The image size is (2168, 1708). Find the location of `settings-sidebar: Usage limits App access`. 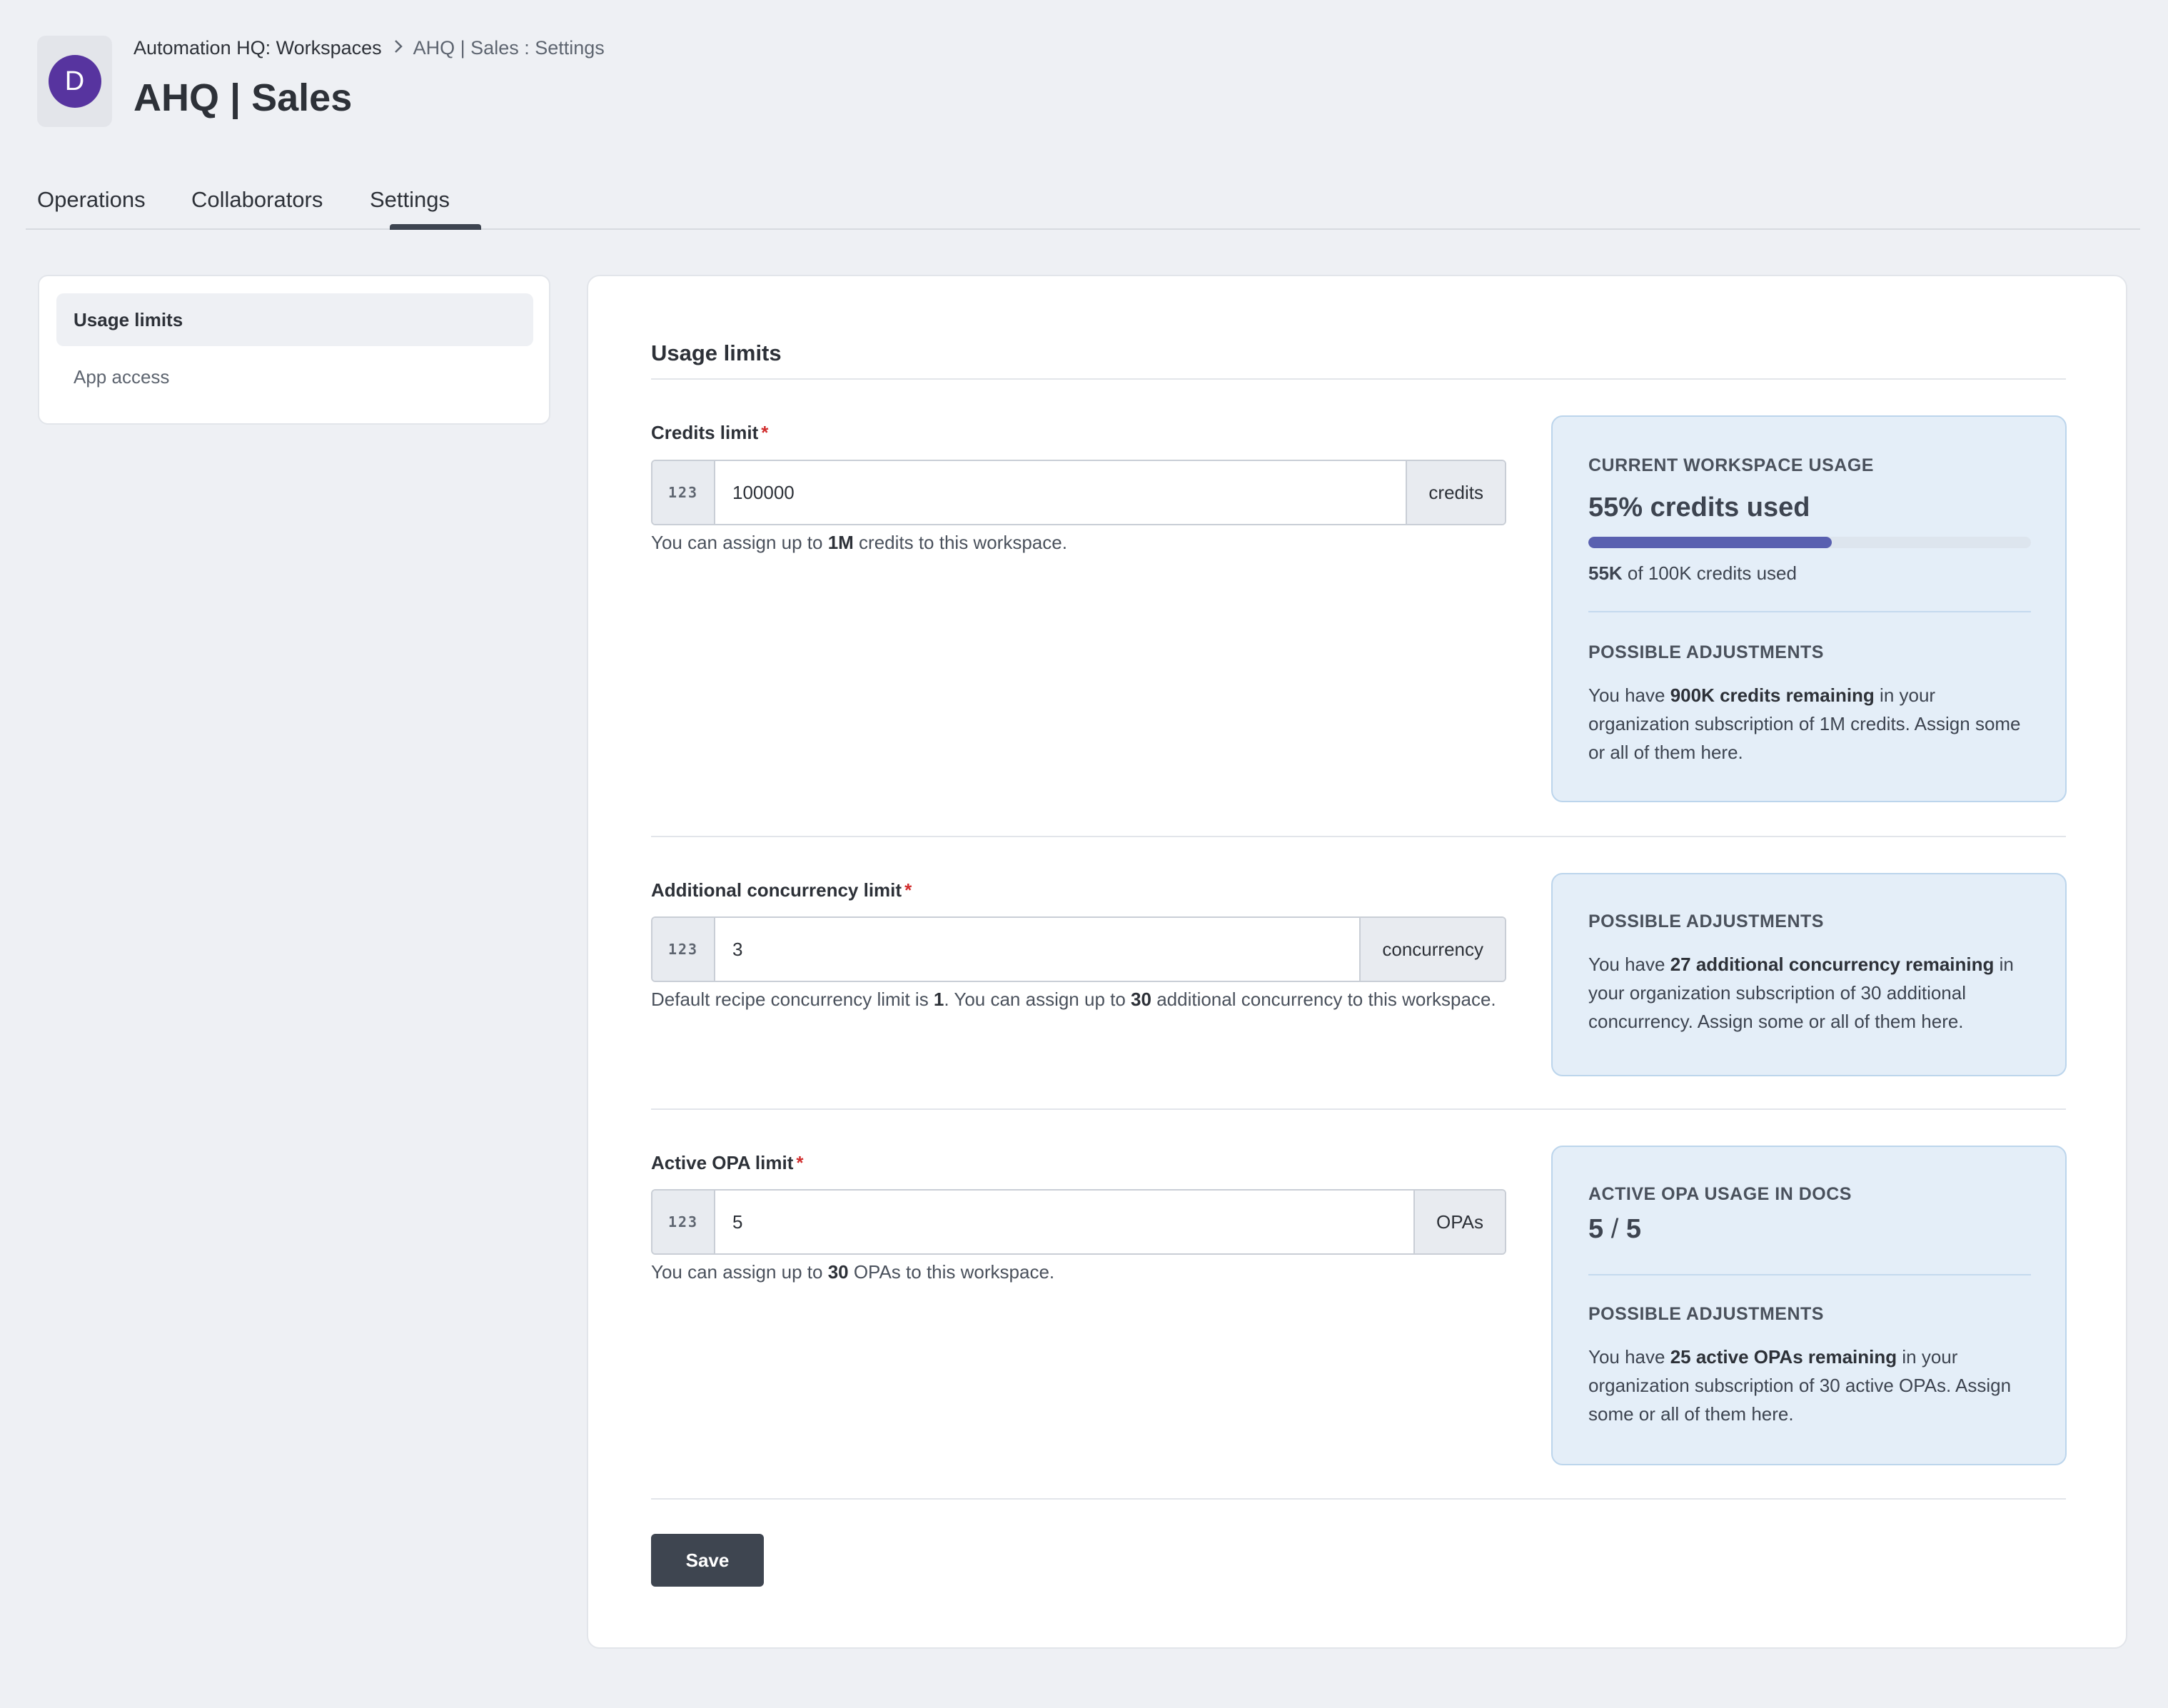

settings-sidebar: Usage limits App access is located at coordinates (294, 350).